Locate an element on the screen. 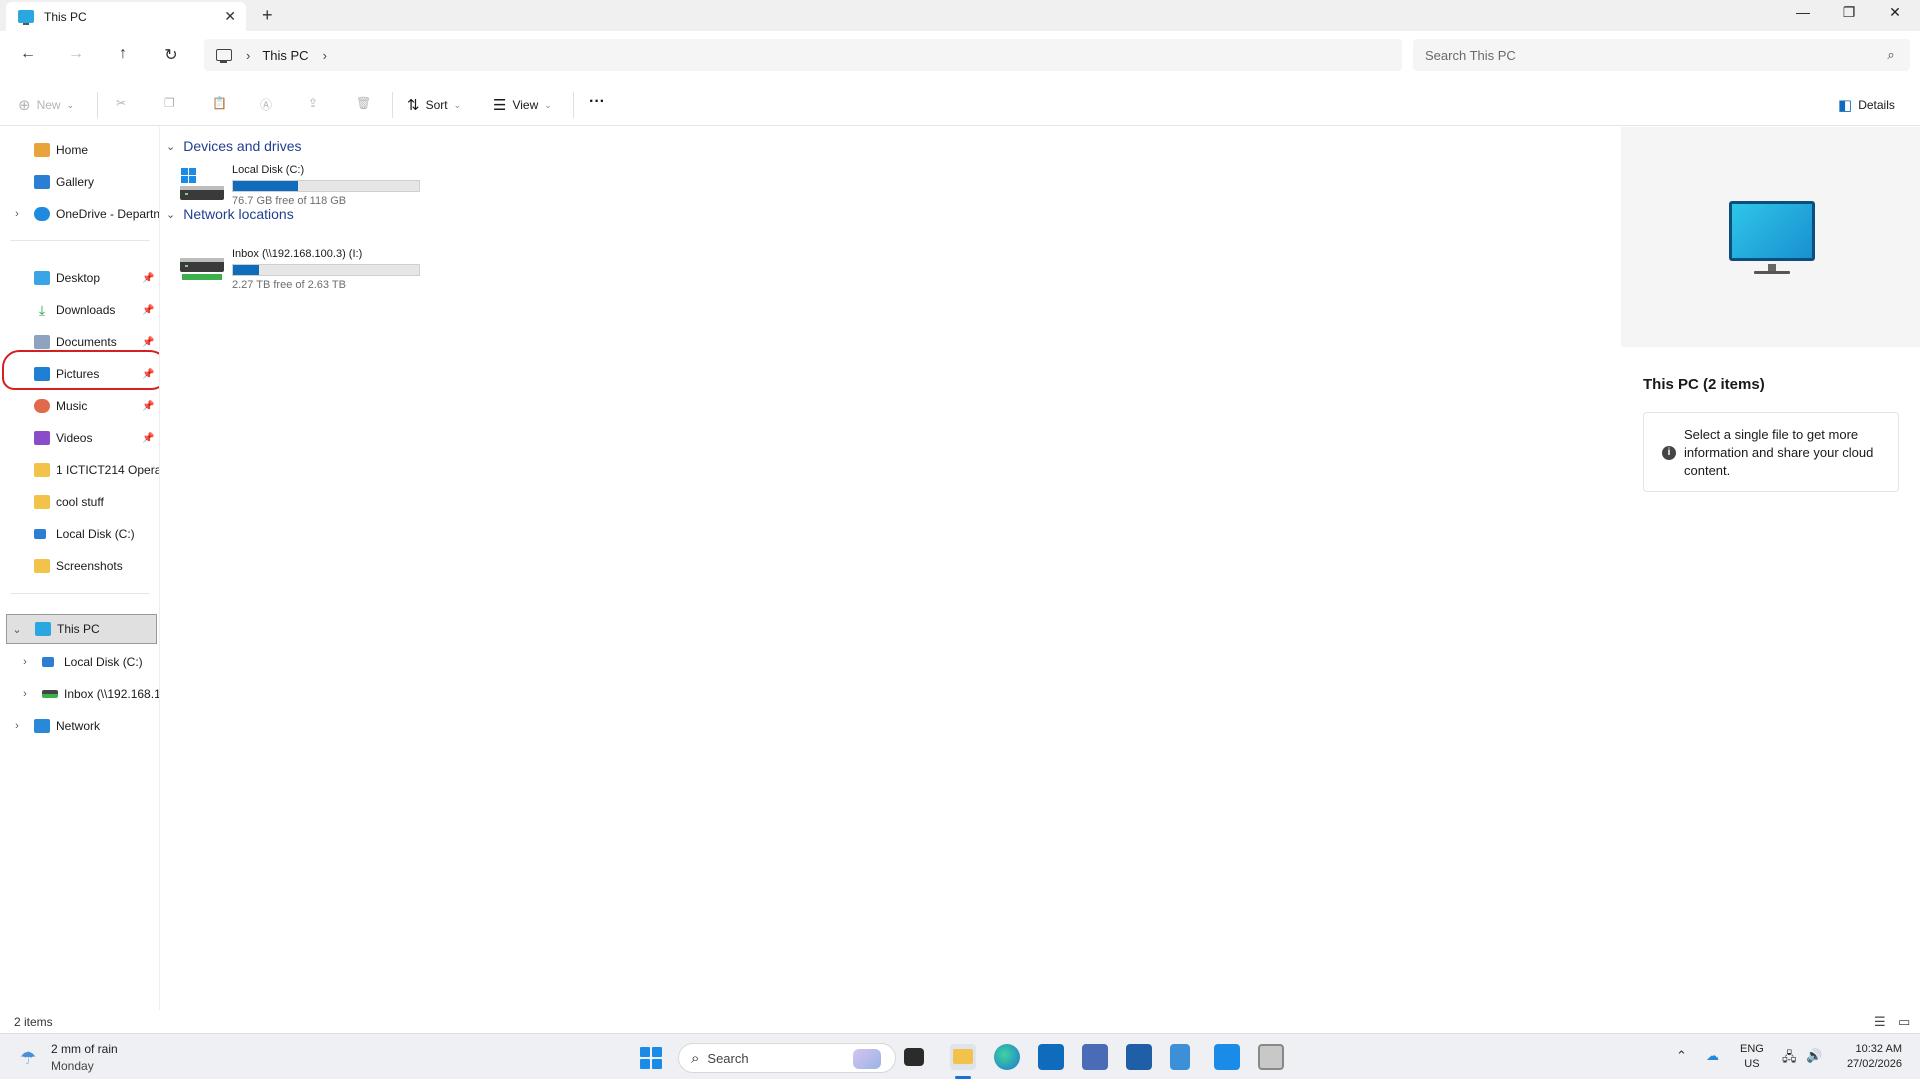  edge-browser-icon is located at coordinates (1007, 1057).